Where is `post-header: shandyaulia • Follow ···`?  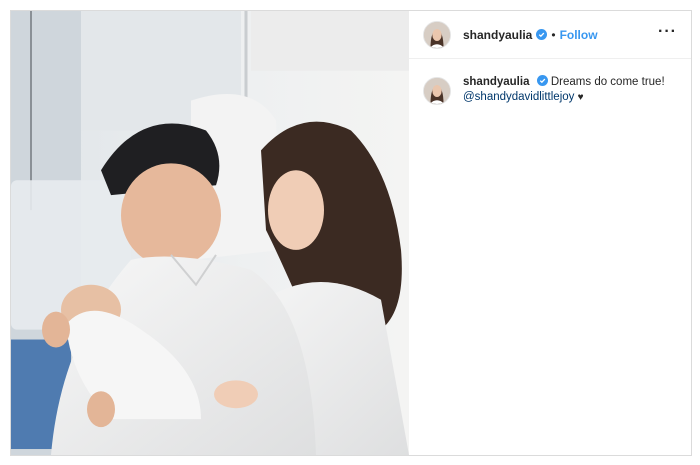 post-header: shandyaulia • Follow ··· is located at coordinates (550, 35).